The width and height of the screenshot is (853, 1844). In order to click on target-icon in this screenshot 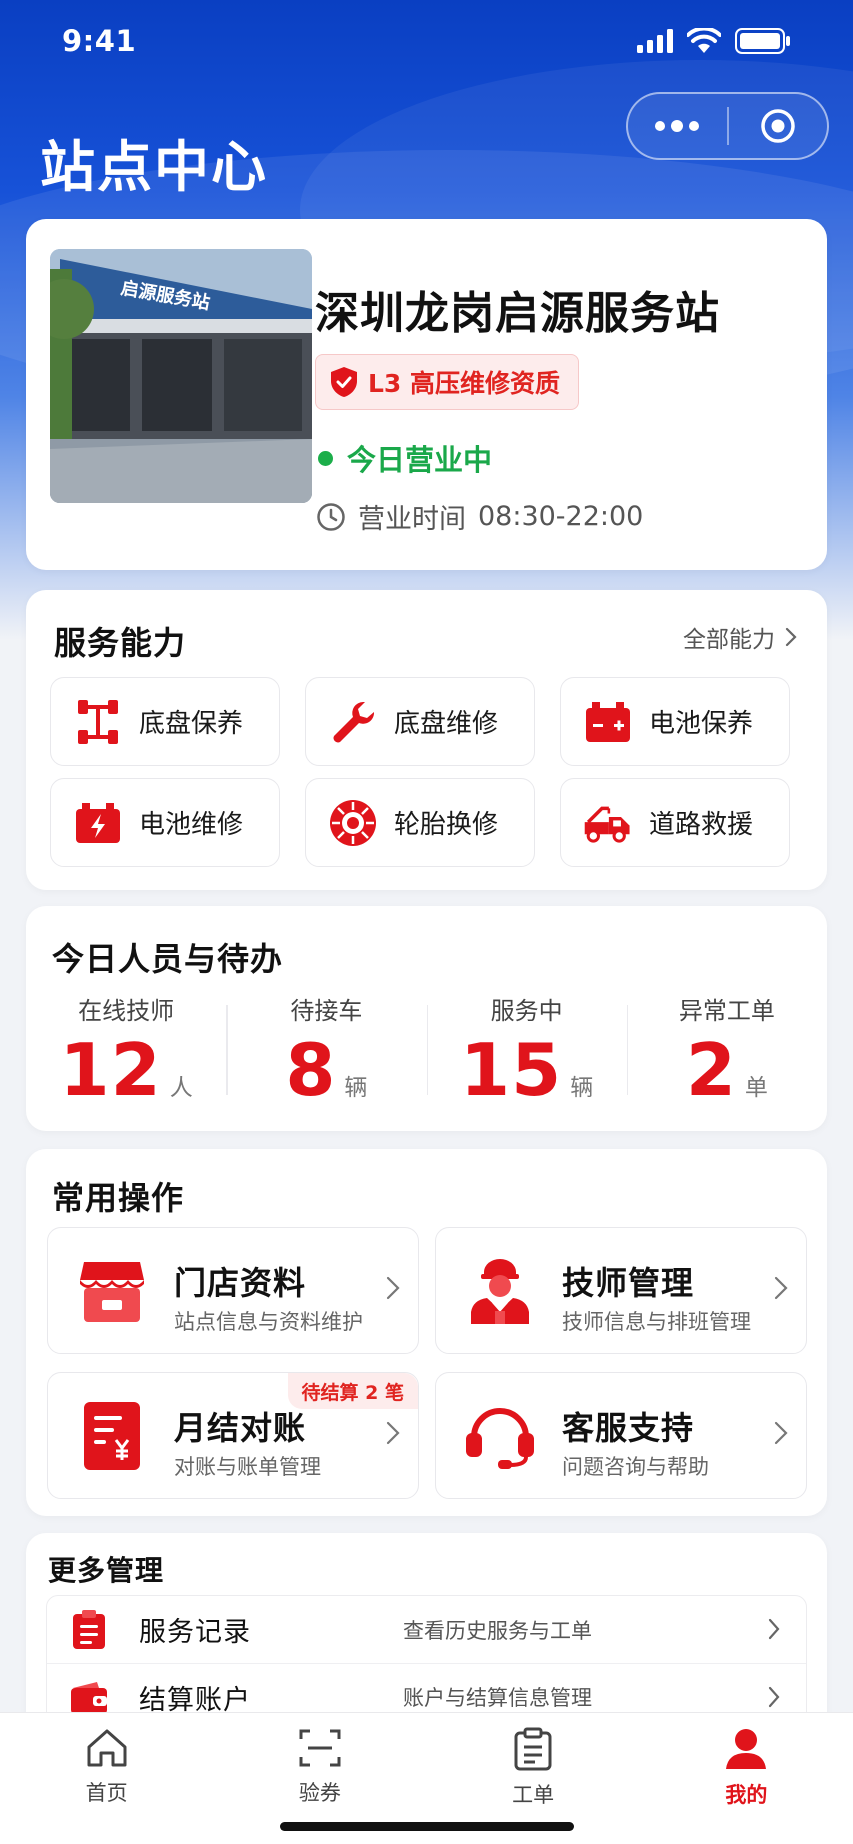, I will do `click(778, 126)`.